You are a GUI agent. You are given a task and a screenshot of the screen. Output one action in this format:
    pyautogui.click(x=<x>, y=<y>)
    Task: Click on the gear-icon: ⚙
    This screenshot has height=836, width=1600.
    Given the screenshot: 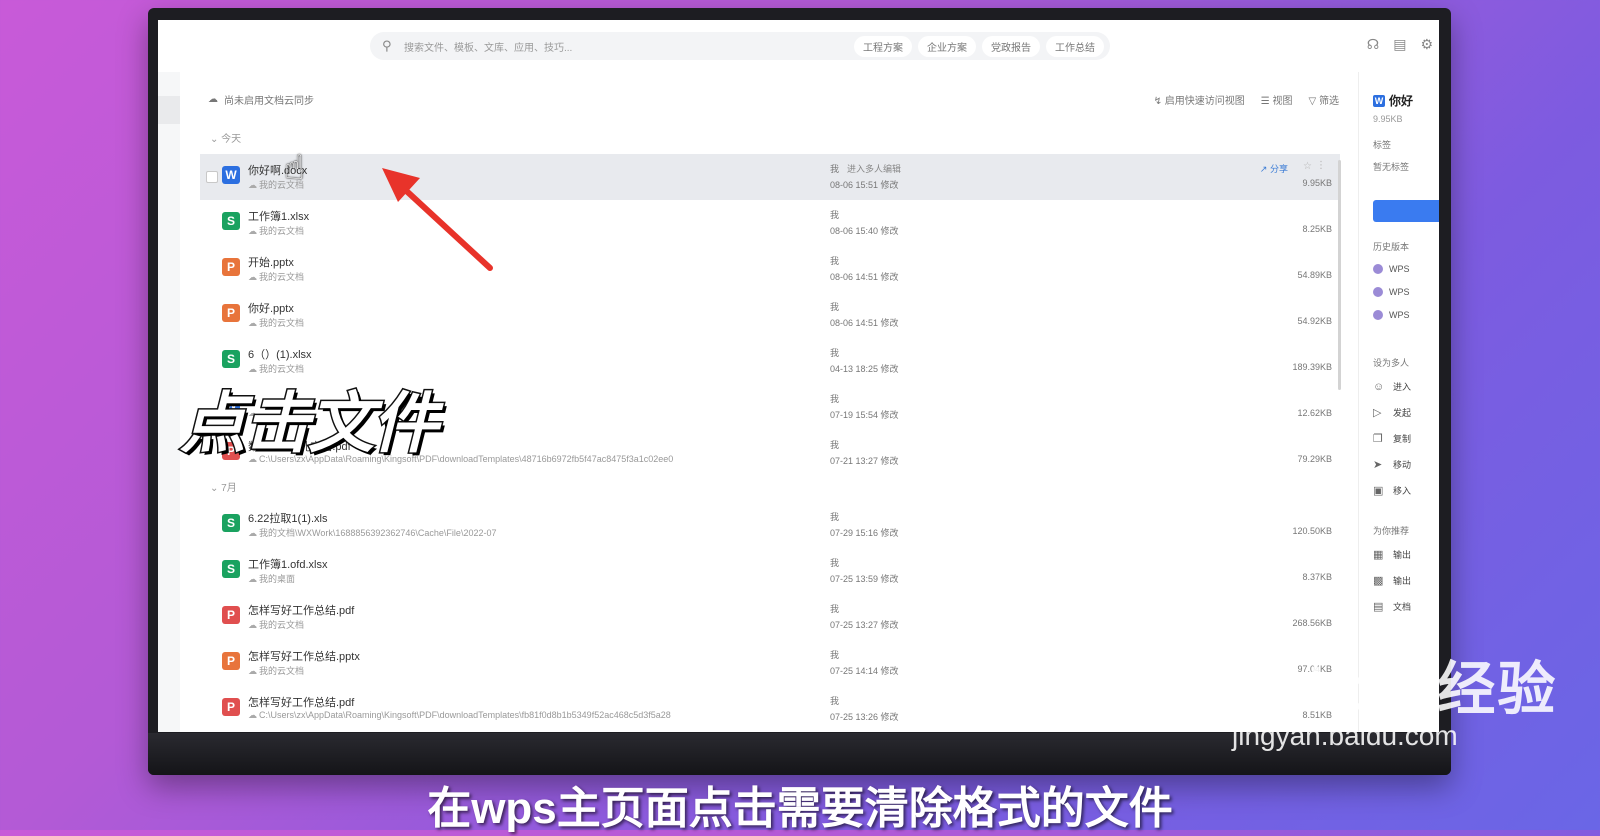 What is the action you would take?
    pyautogui.click(x=1426, y=44)
    